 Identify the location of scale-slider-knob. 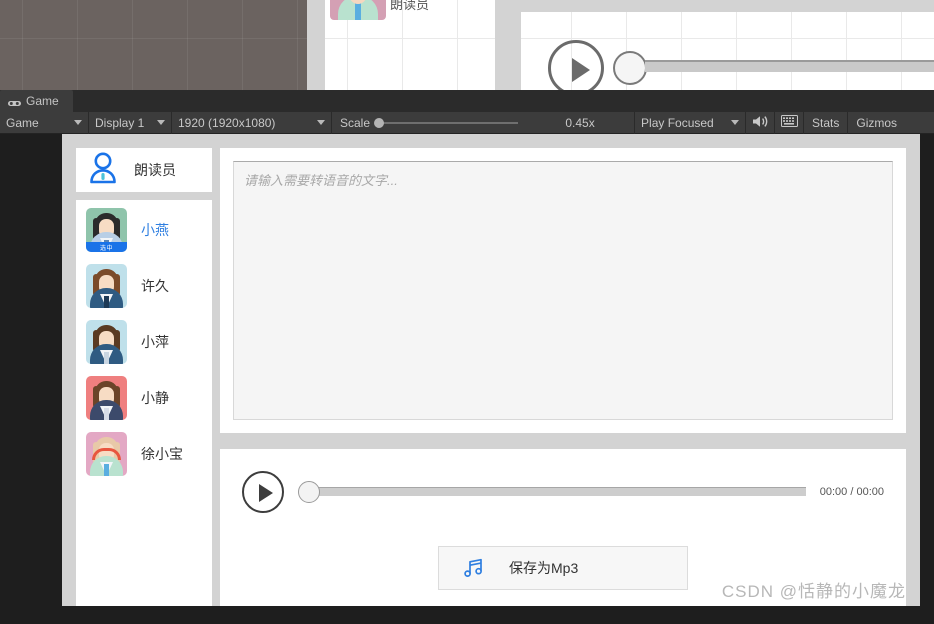
(379, 122).